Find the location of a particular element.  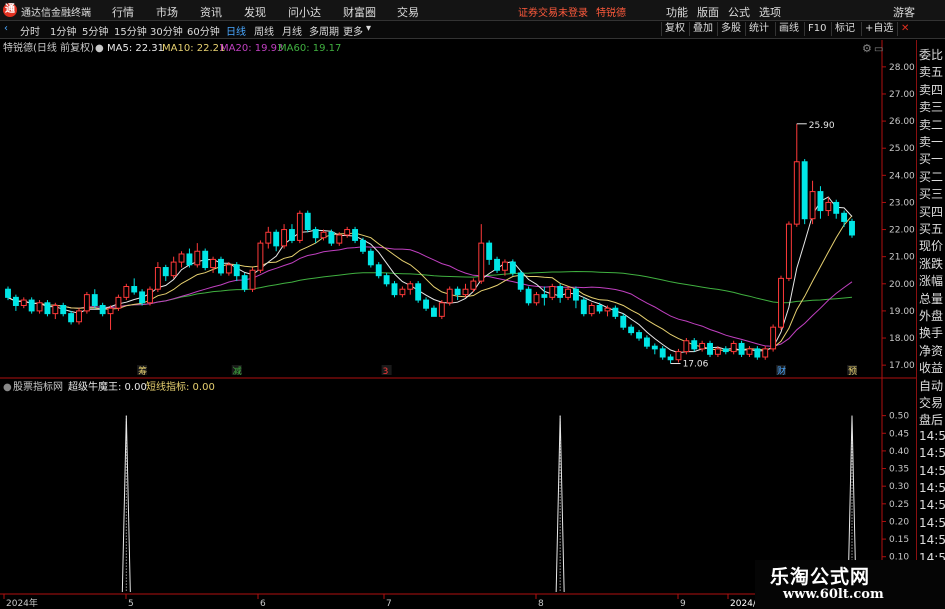

tab-period: 月线 is located at coordinates (292, 30).